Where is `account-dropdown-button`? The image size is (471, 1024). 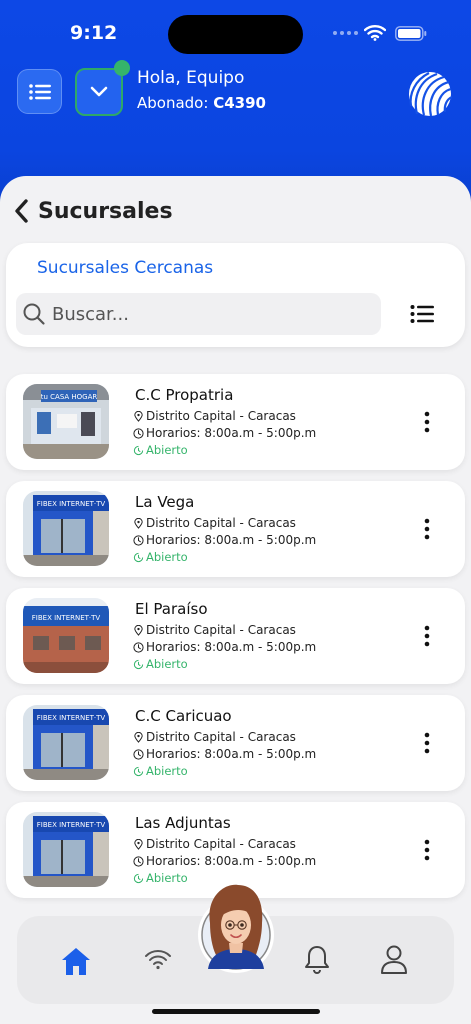
account-dropdown-button is located at coordinates (99, 92).